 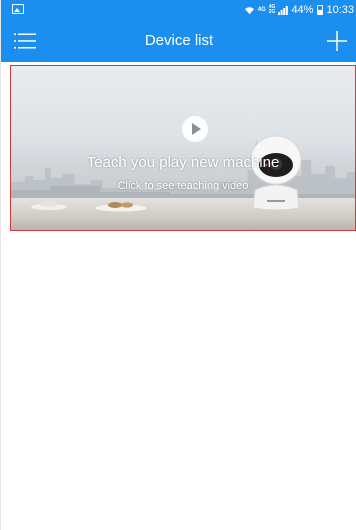 What do you see at coordinates (178, 10) in the screenshot?
I see `status-bar: 4G 4G 2G 44% 10:33` at bounding box center [178, 10].